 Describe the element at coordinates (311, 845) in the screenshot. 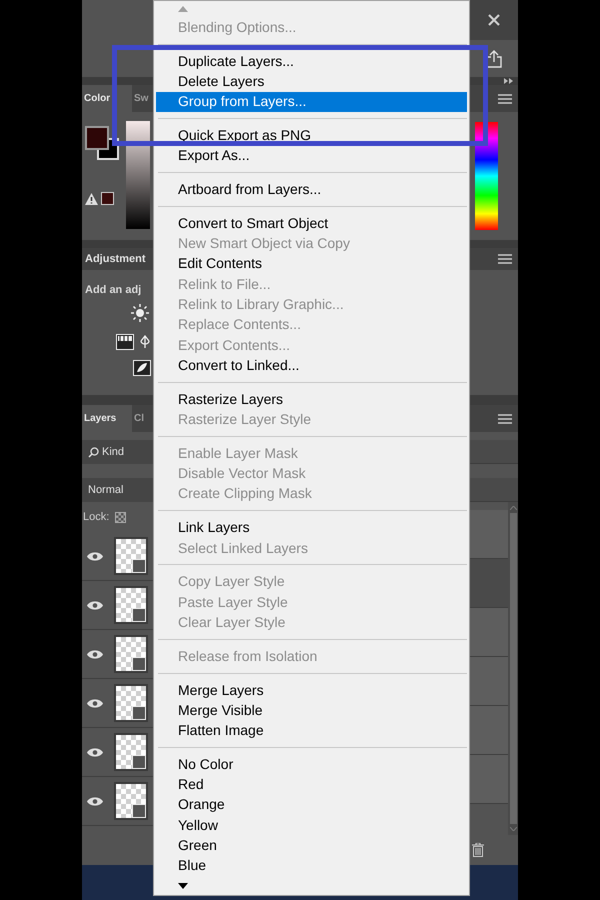

I see `menu-item: Green` at that location.